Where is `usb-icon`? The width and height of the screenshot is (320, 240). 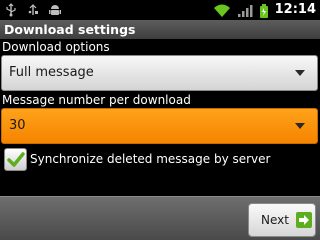 usb-icon is located at coordinates (11, 9).